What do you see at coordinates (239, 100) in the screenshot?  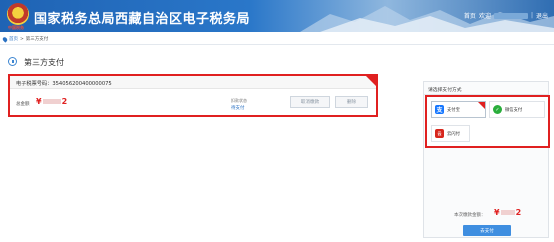 I see `payment-status-label: 扣款状态` at bounding box center [239, 100].